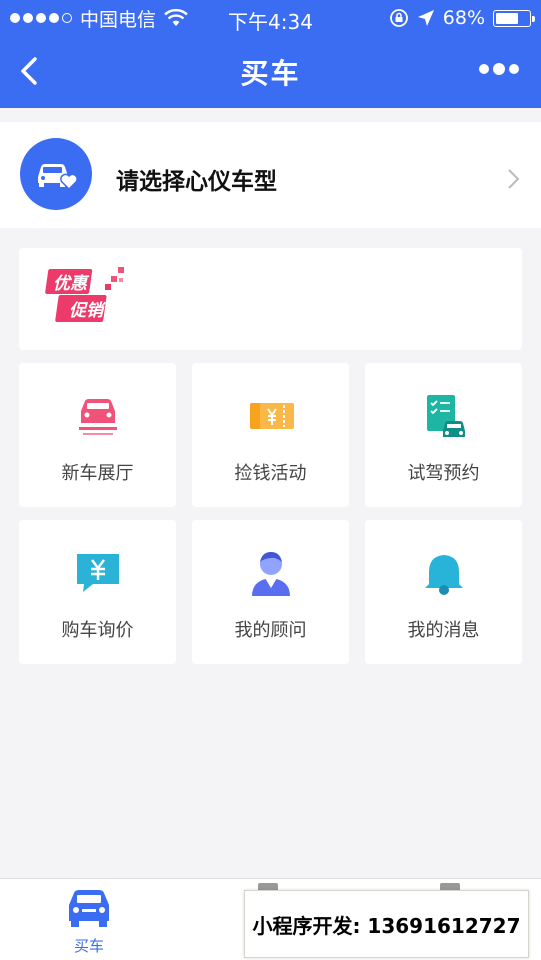  What do you see at coordinates (446, 416) in the screenshot?
I see `checklist-car-icon` at bounding box center [446, 416].